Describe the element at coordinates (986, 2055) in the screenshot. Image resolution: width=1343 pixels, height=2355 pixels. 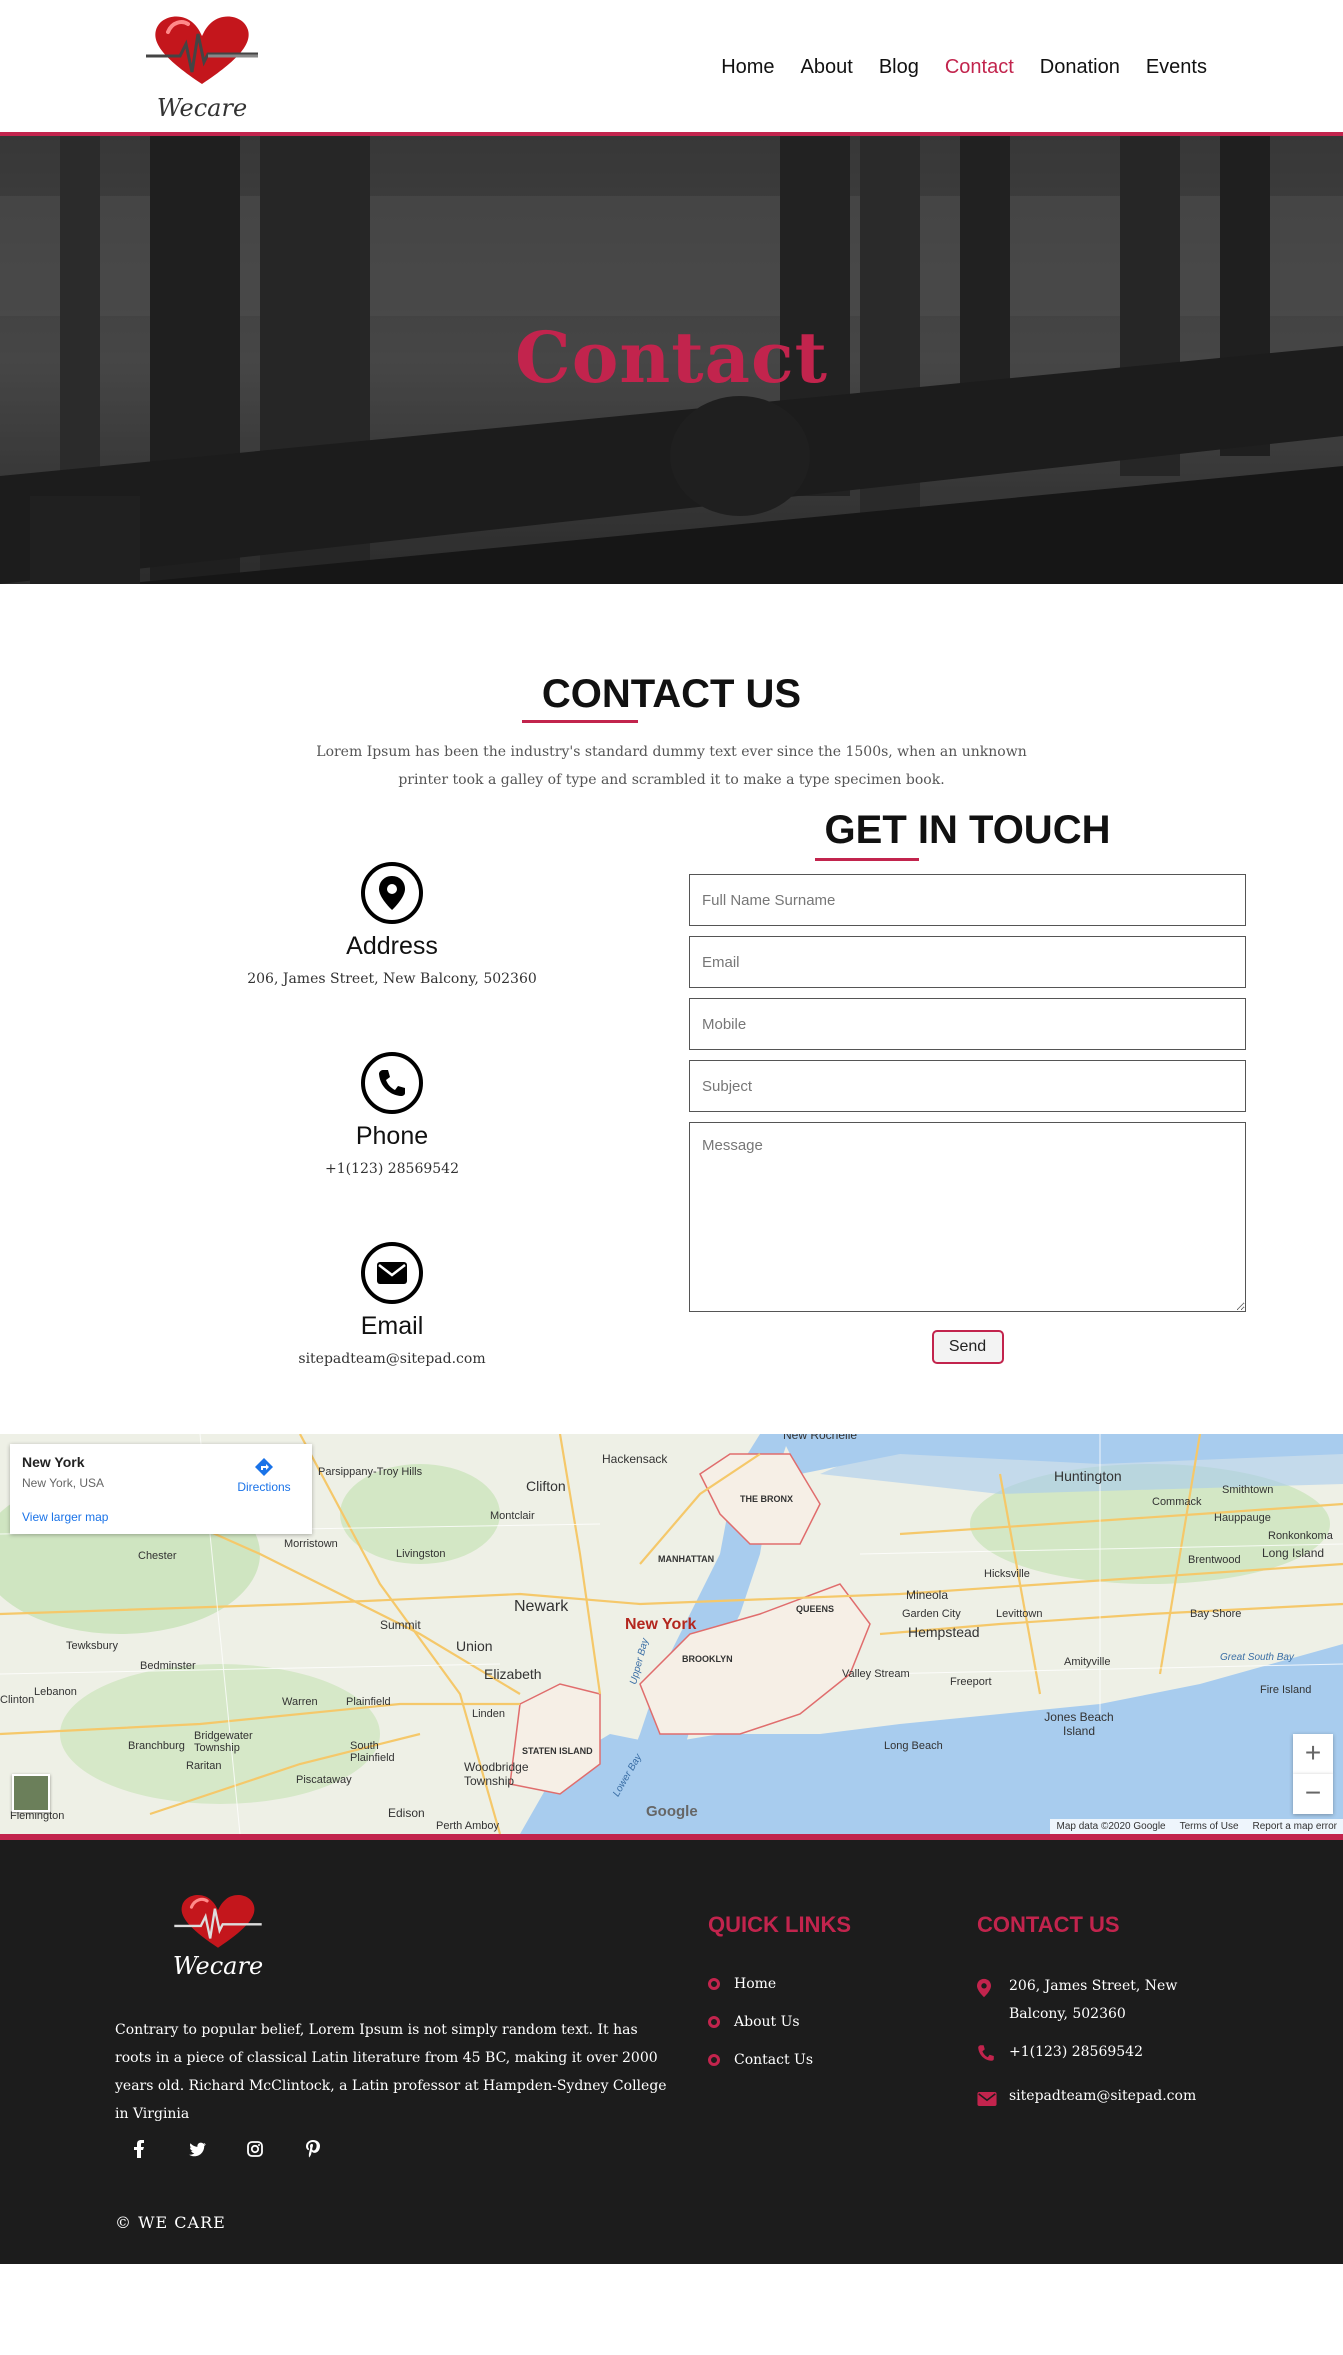
I see `phone-icon` at that location.